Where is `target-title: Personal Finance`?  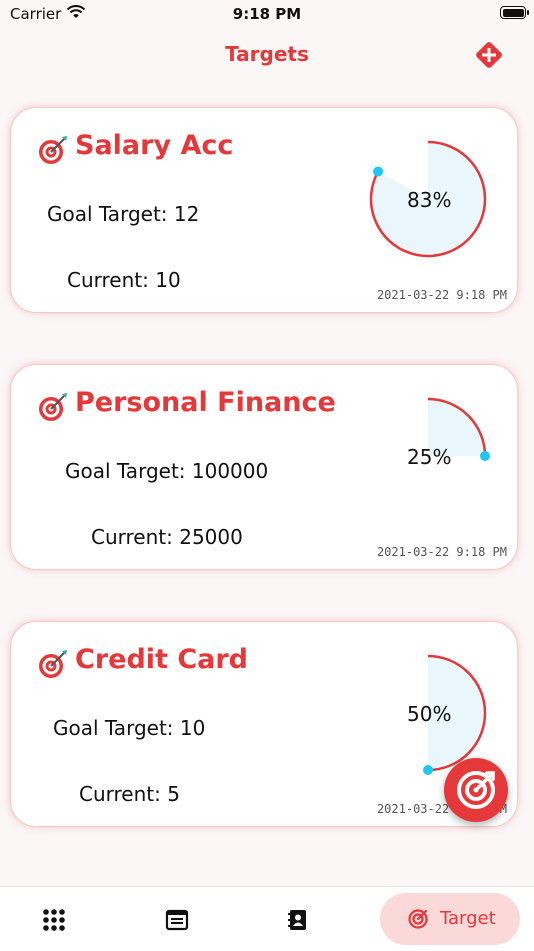 target-title: Personal Finance is located at coordinates (205, 402).